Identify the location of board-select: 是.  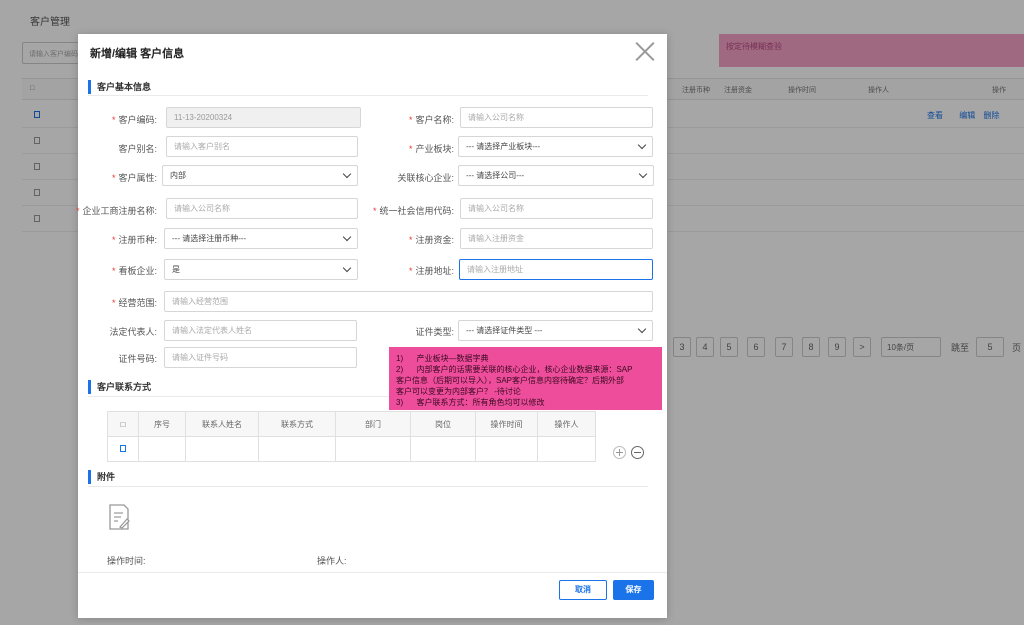
(261, 269).